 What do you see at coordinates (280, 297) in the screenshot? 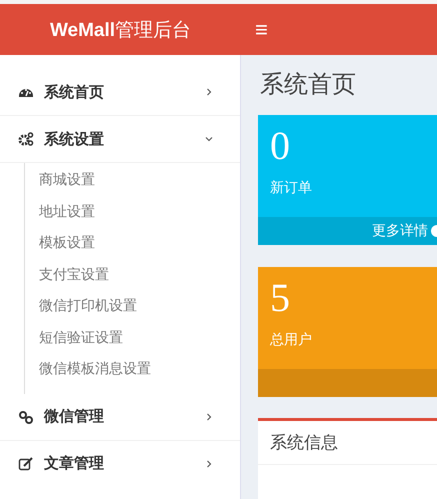
I see `stat-value: 5` at bounding box center [280, 297].